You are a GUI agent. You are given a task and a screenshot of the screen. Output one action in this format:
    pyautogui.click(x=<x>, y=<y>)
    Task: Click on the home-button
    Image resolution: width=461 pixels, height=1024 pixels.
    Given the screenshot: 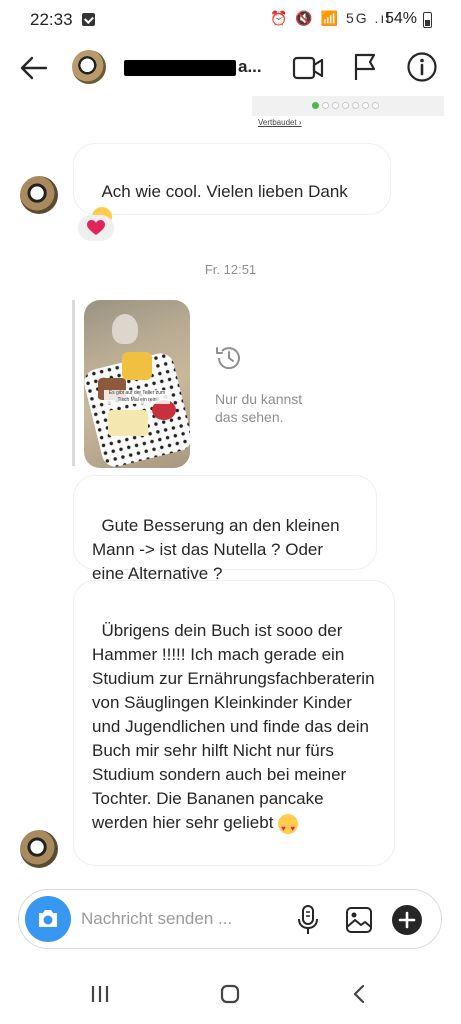 What is the action you would take?
    pyautogui.click(x=230, y=994)
    